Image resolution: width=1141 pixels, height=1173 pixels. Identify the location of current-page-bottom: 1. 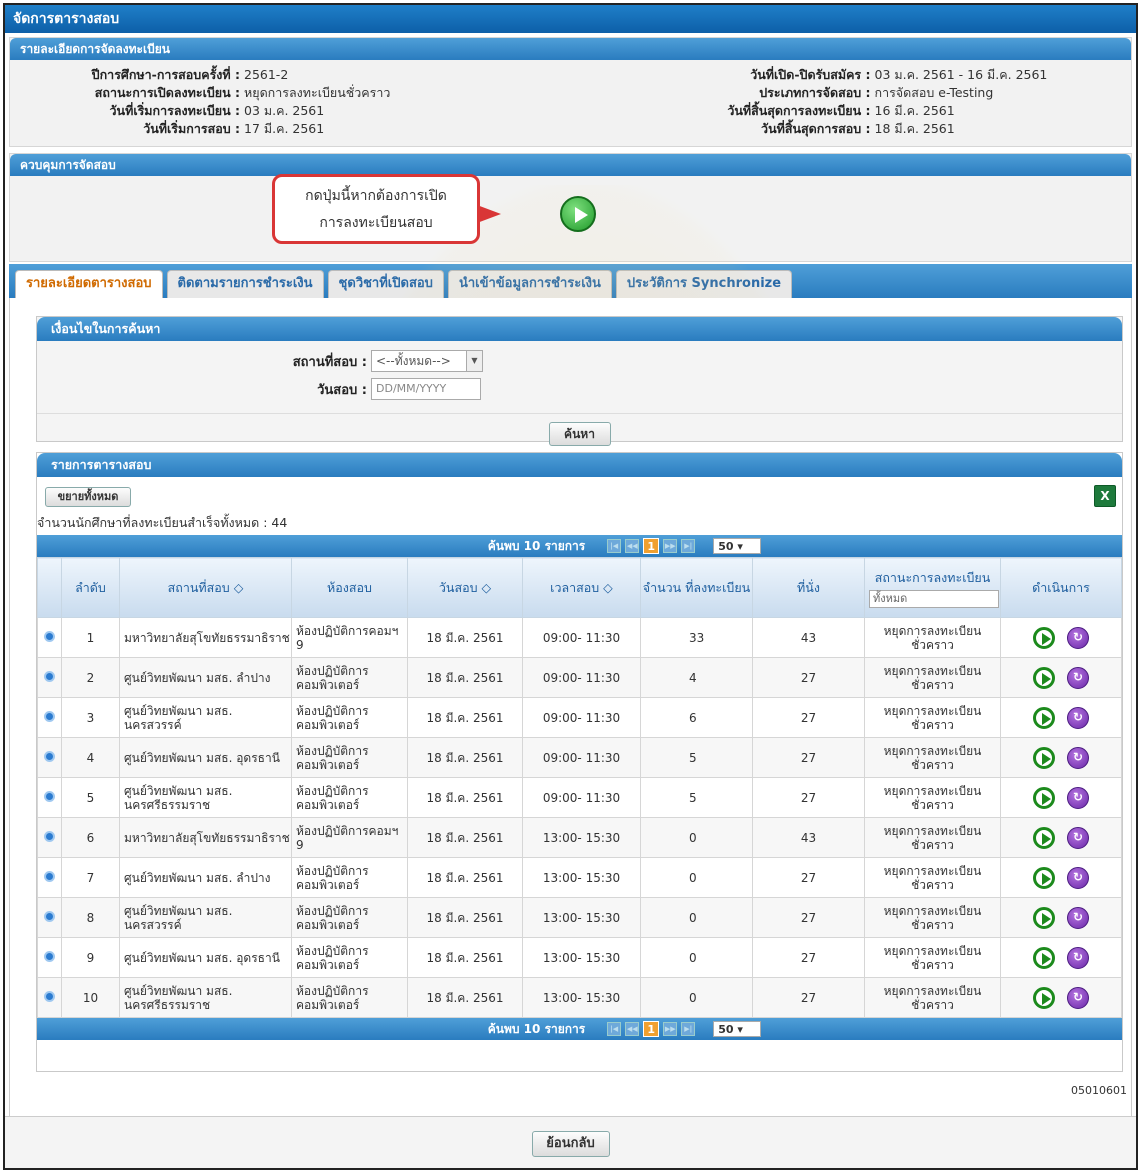
(651, 1029).